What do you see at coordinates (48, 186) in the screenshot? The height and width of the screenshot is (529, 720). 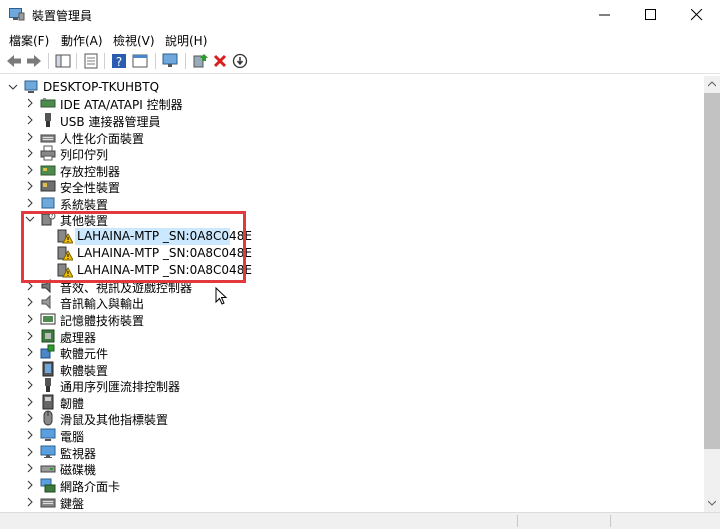 I see `security-device-icon` at bounding box center [48, 186].